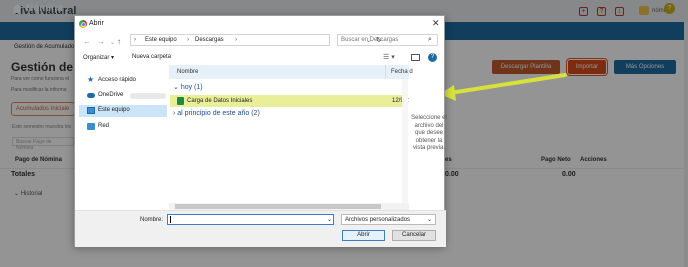 Image resolution: width=688 pixels, height=267 pixels. I want to click on group-header-this-year: › al principio de este año (2), so click(216, 113).